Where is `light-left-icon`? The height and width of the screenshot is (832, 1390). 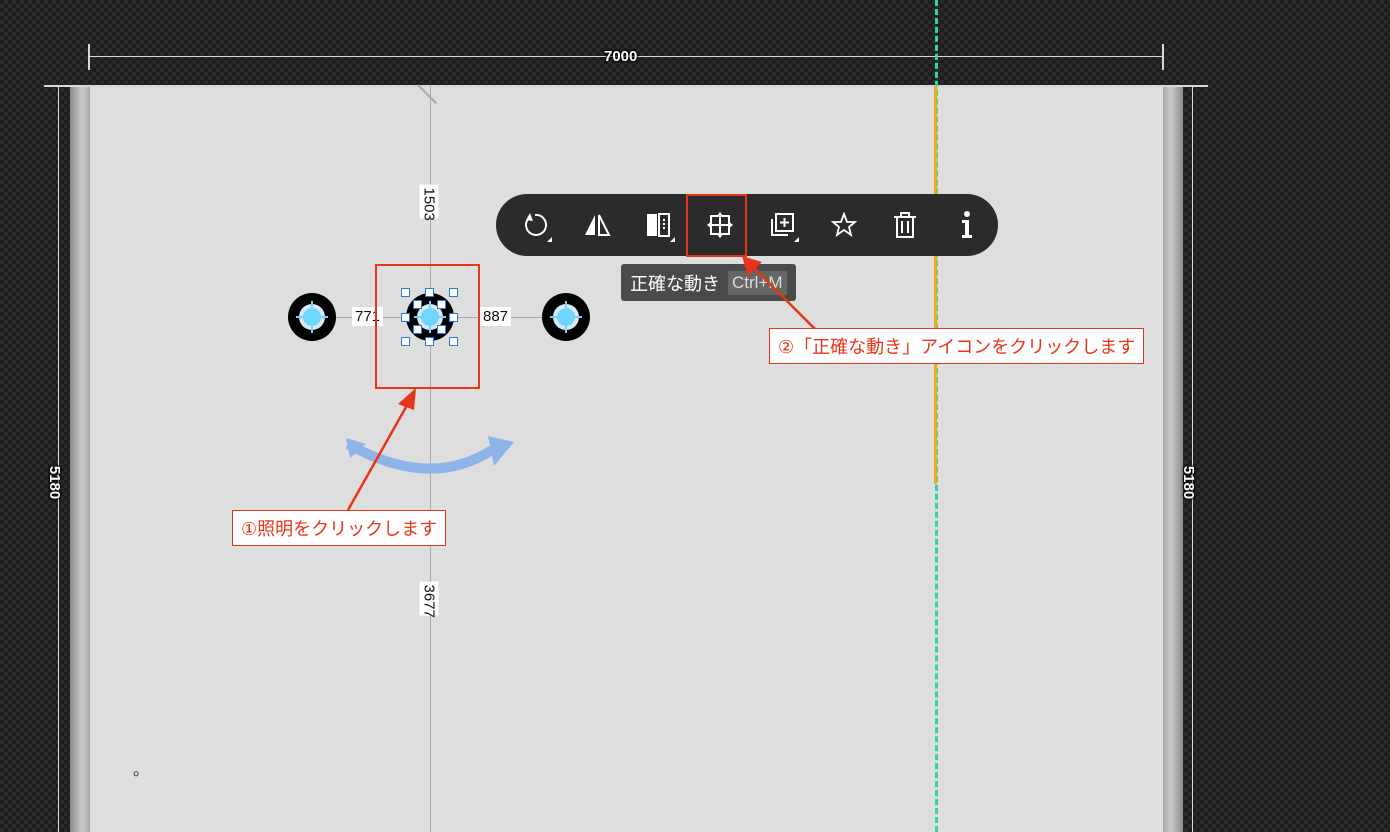
light-left-icon is located at coordinates (312, 317).